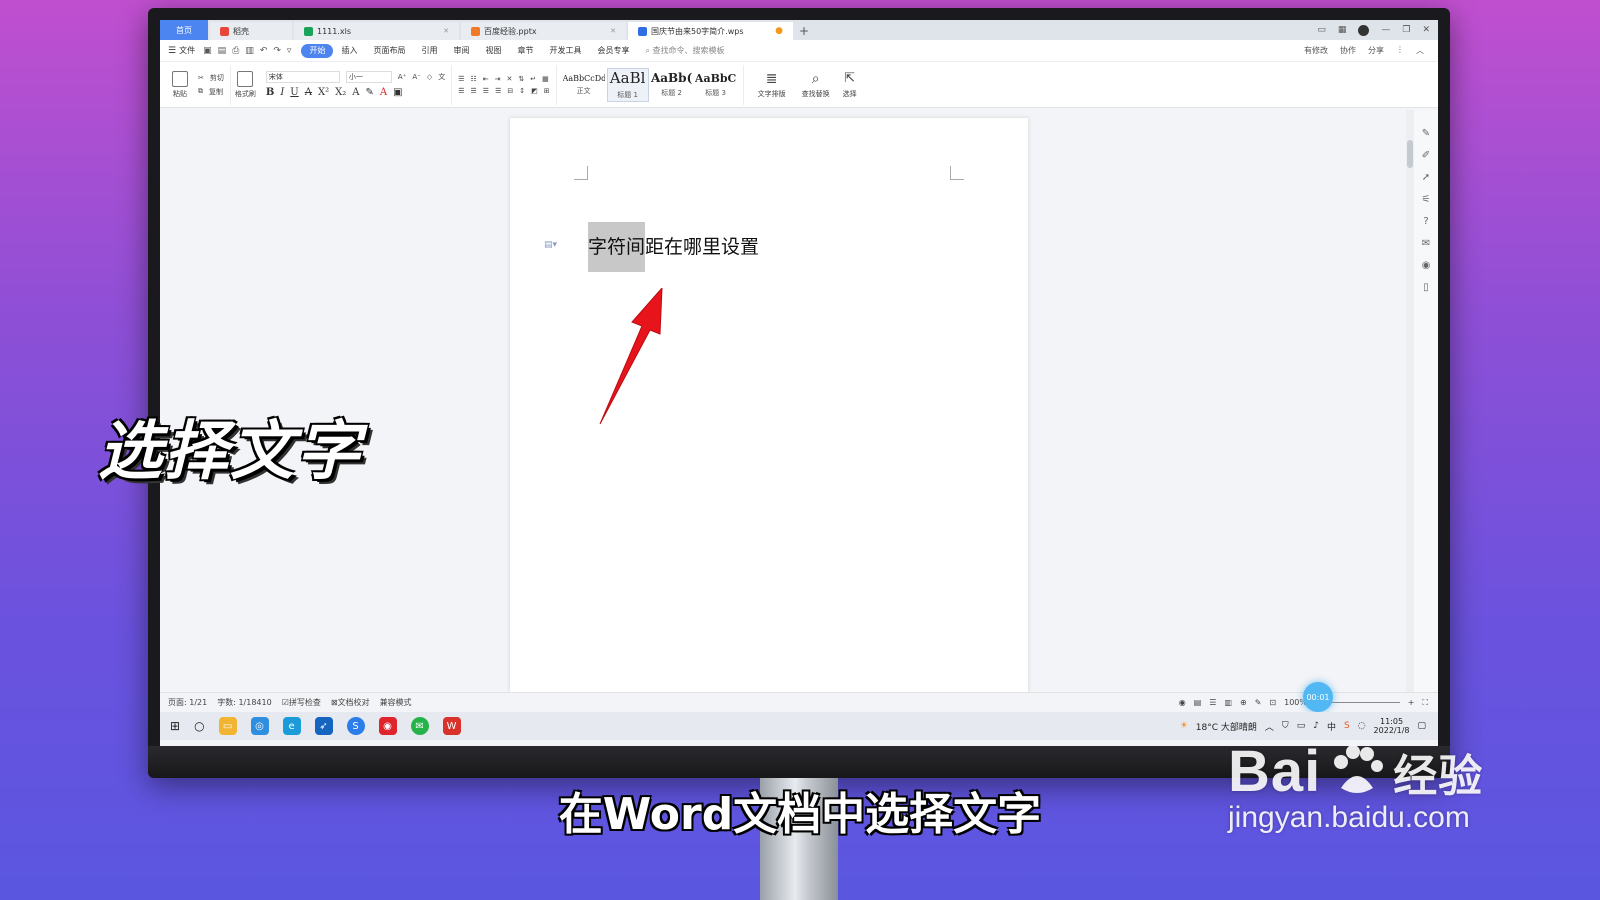 This screenshot has width=1600, height=900. What do you see at coordinates (1331, 726) in the screenshot?
I see `ime-icon: 中` at bounding box center [1331, 726].